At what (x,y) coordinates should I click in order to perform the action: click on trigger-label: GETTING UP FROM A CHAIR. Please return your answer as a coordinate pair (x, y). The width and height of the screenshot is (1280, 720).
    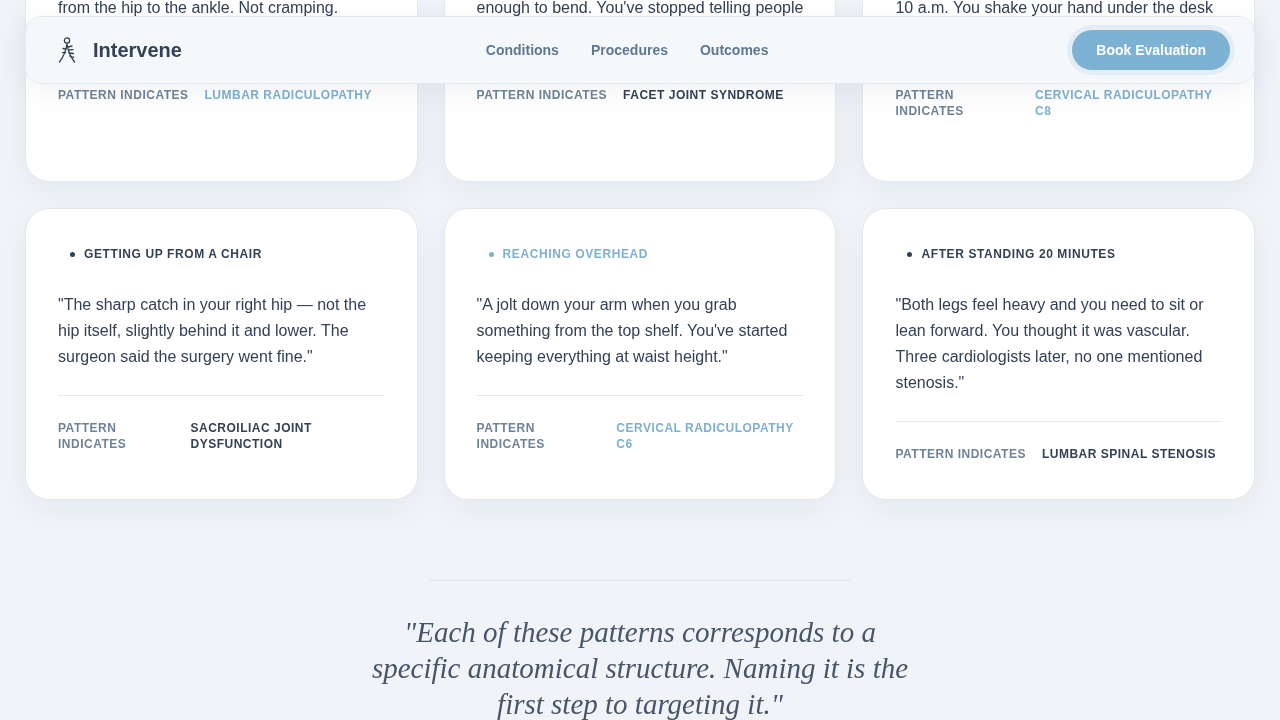
    Looking at the image, I should click on (173, 254).